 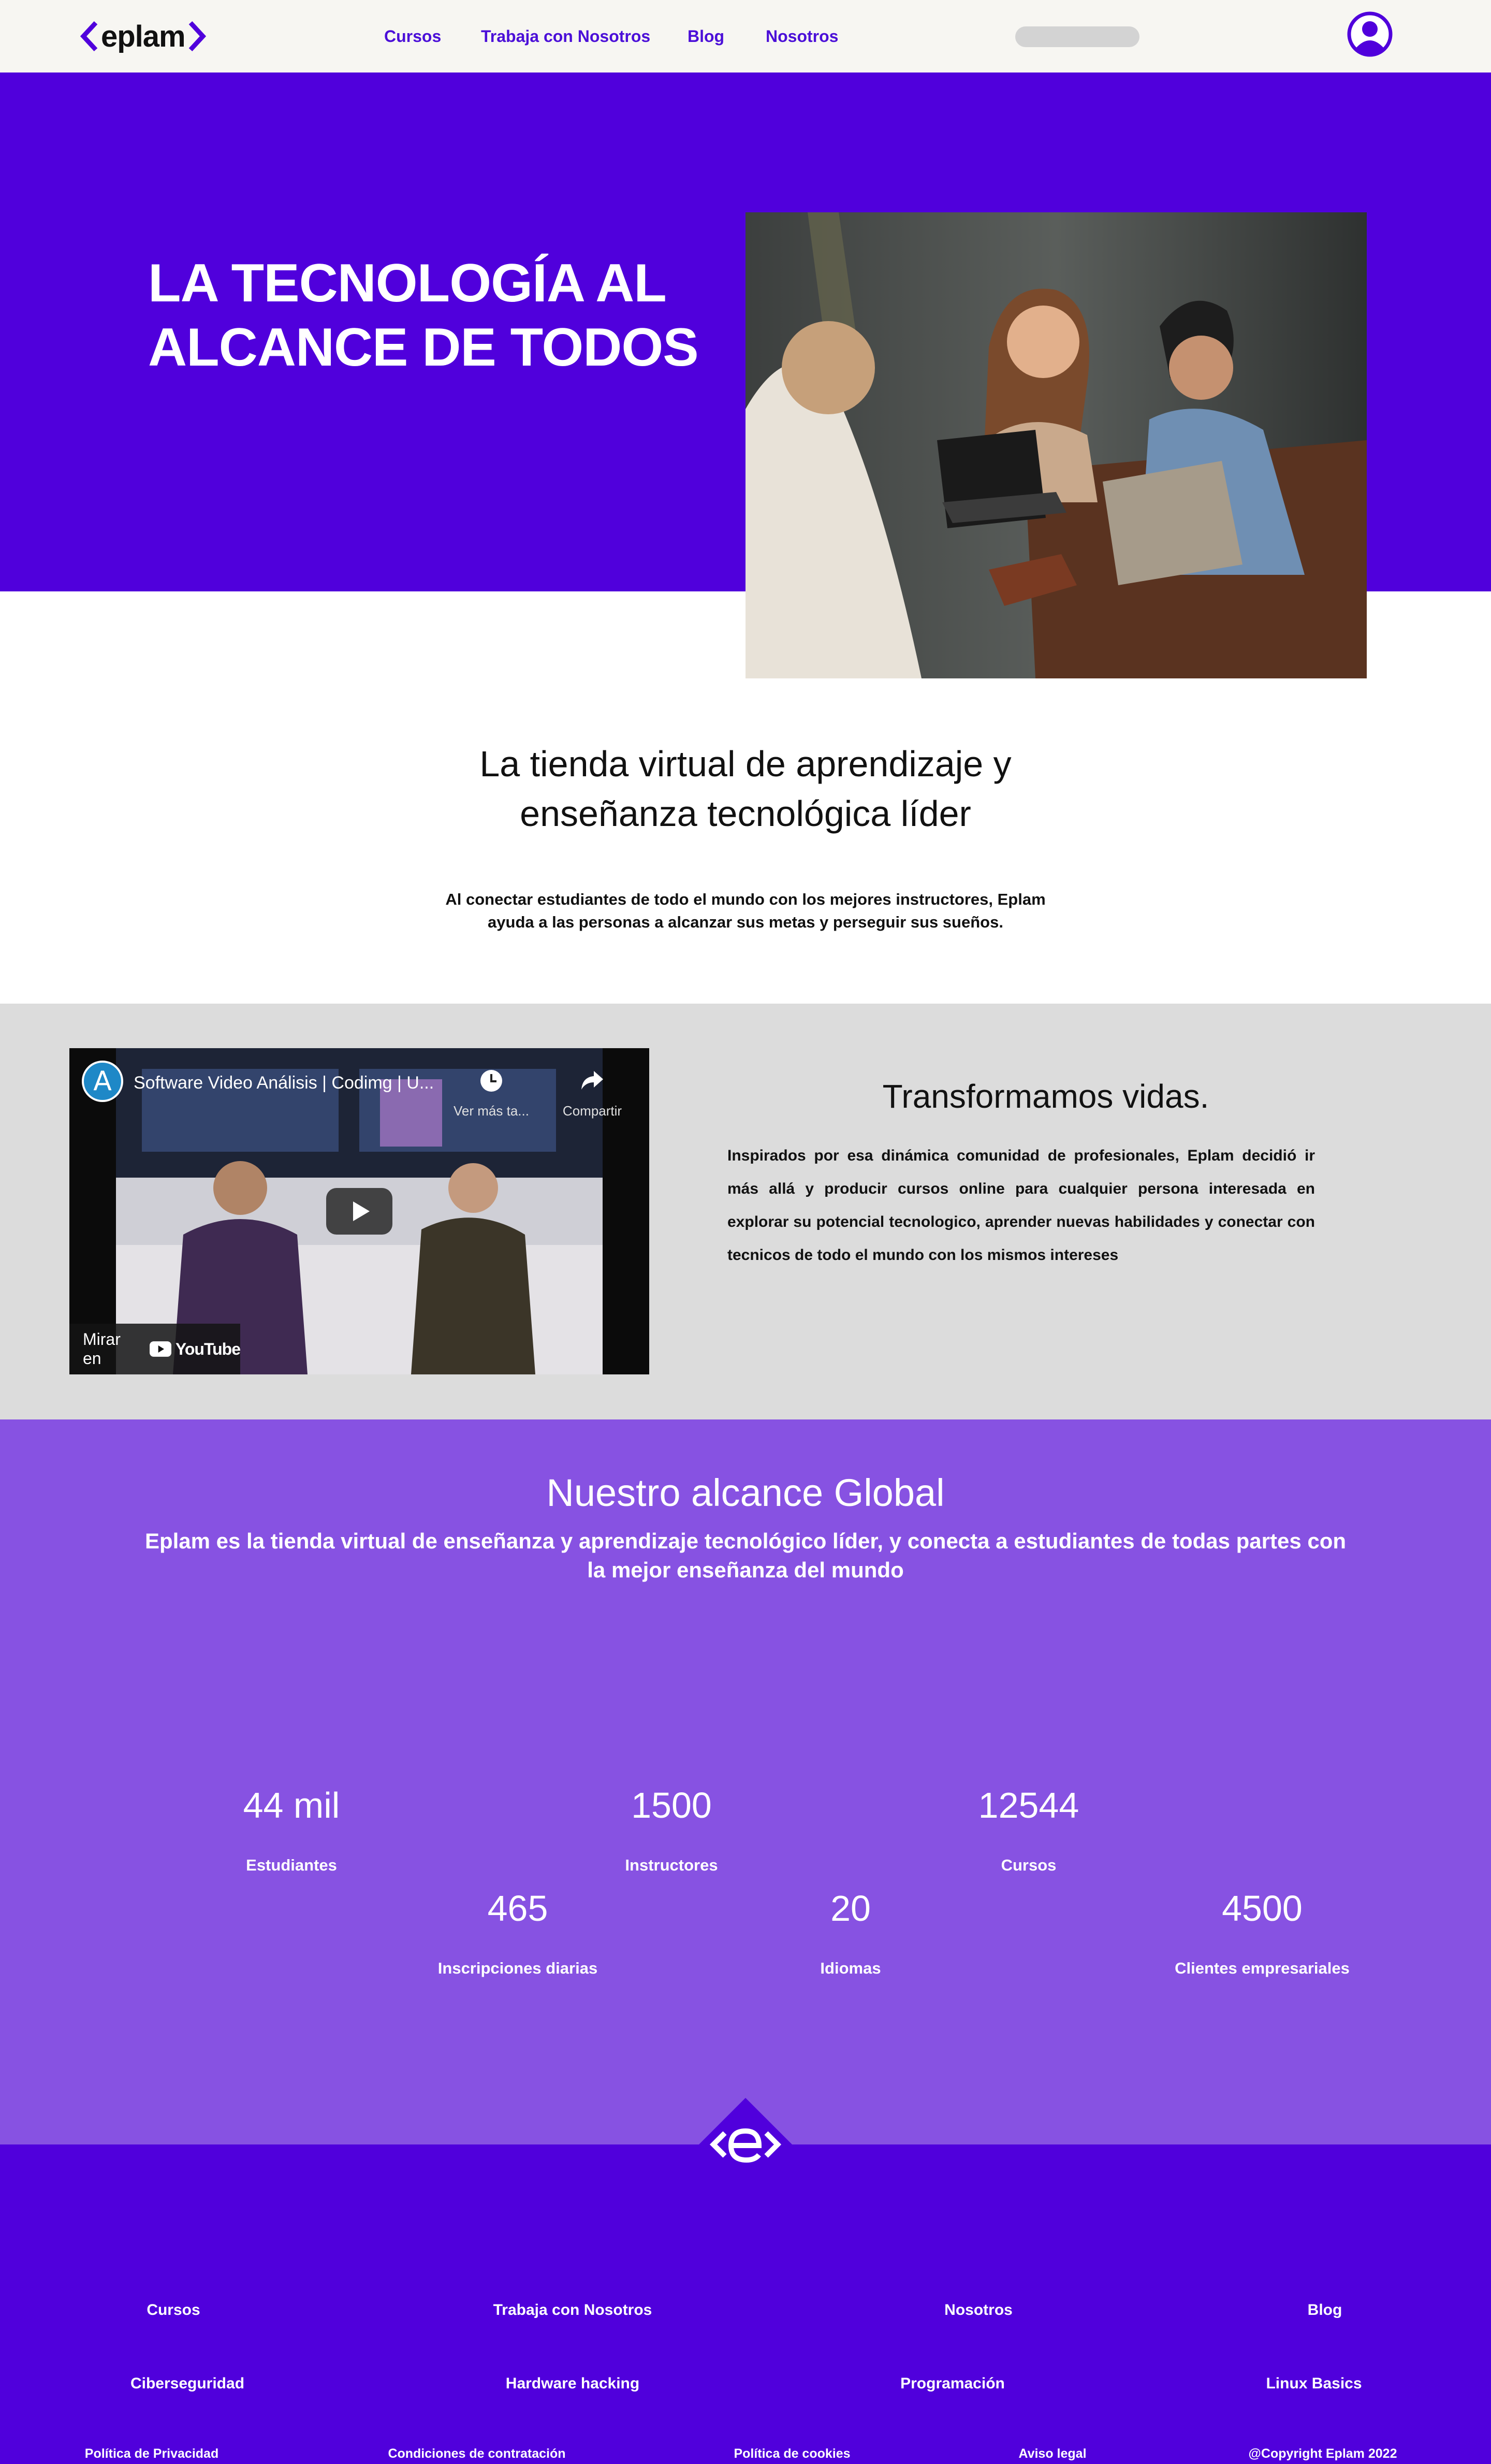 What do you see at coordinates (491, 1081) in the screenshot?
I see `clock-icon` at bounding box center [491, 1081].